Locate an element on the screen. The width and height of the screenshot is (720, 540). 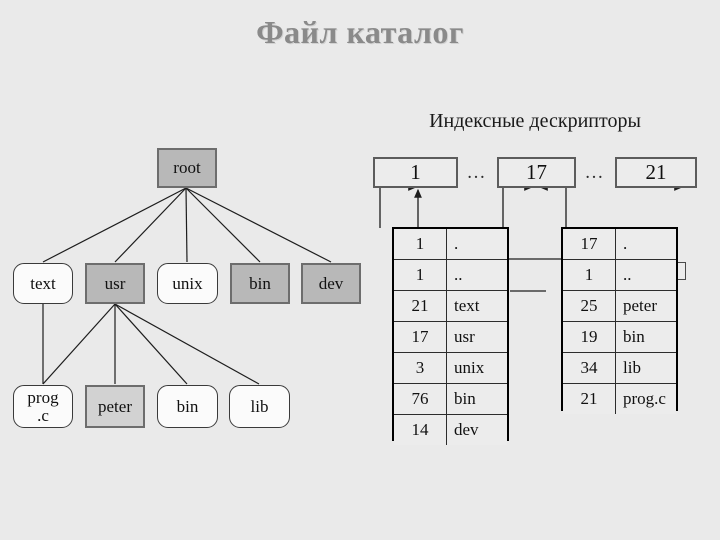
tree-node-unix: unix is located at coordinates (187, 283).